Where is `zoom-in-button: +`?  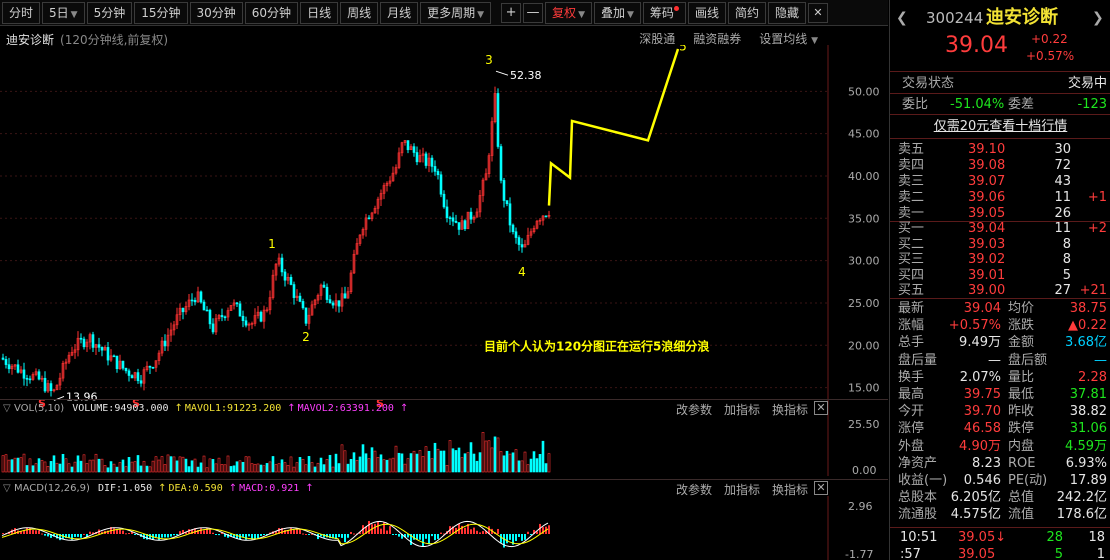 zoom-in-button: + is located at coordinates (511, 12).